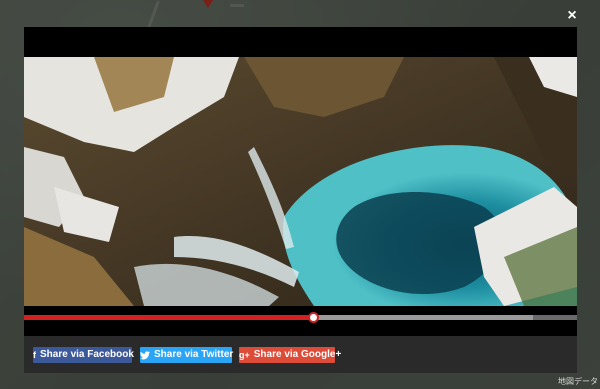 The image size is (600, 389). What do you see at coordinates (194, 354) in the screenshot?
I see `share-twitter-label: Share via Twitter` at bounding box center [194, 354].